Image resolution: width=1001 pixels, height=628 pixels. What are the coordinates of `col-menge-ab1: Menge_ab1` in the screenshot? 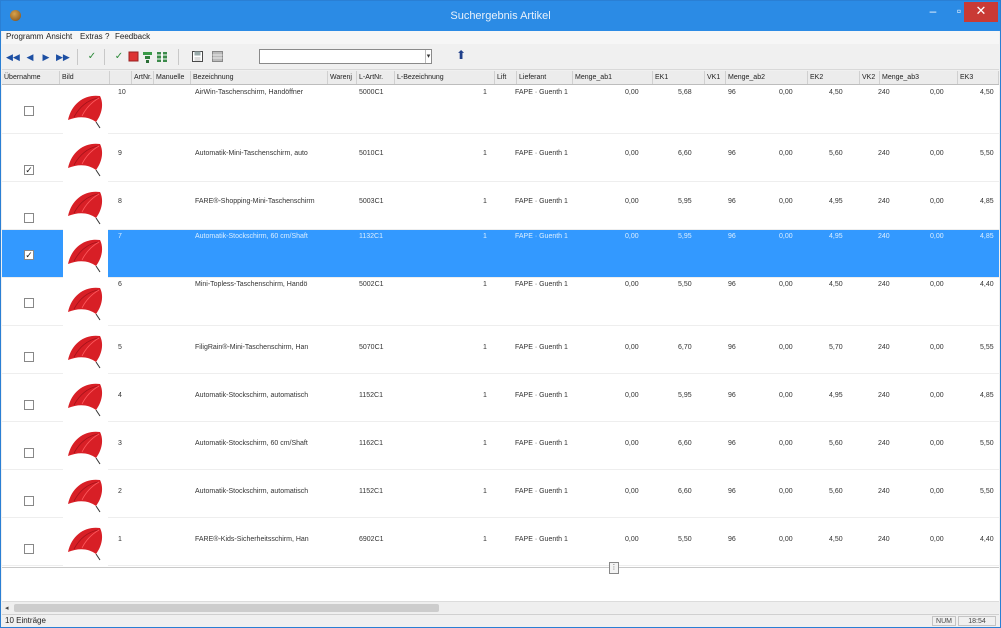 It's located at (613, 77).